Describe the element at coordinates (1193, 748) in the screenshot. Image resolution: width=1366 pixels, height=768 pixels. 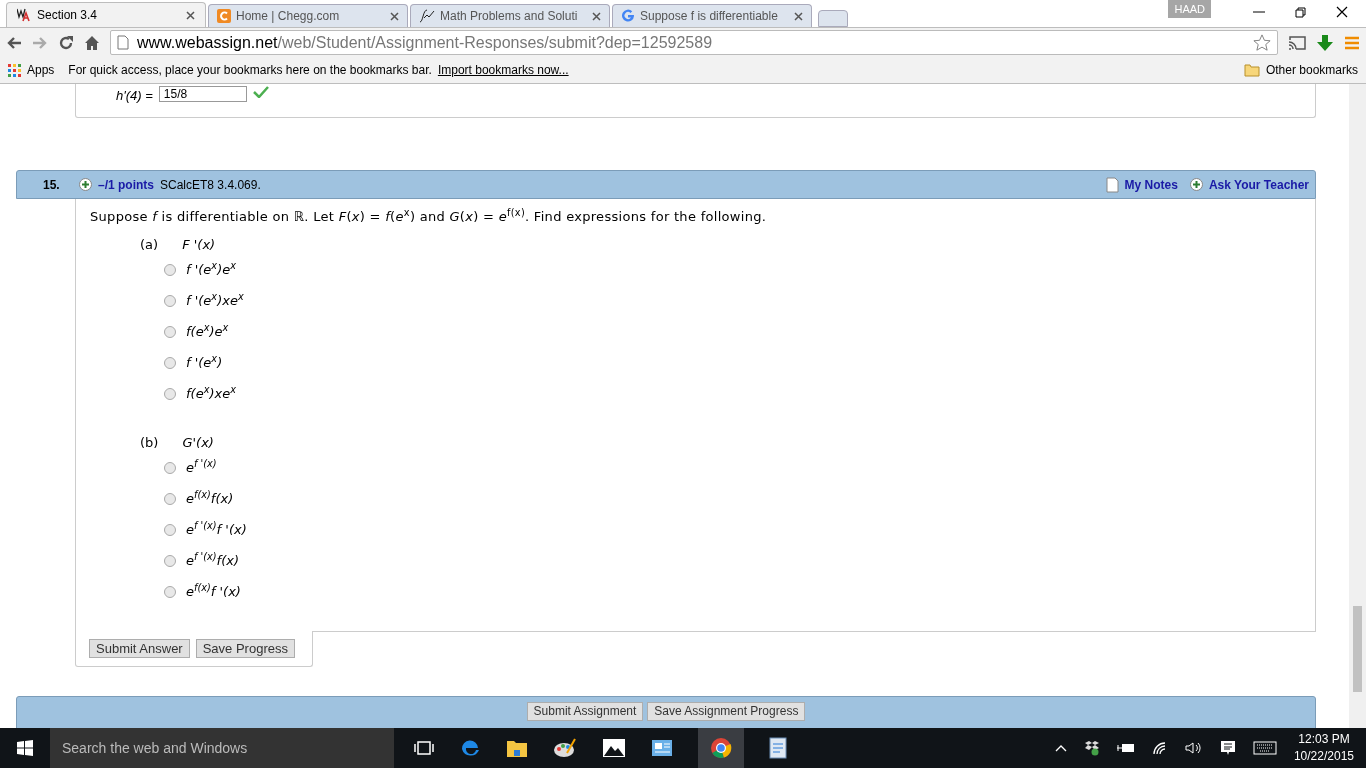
I see `speaker-icon` at that location.